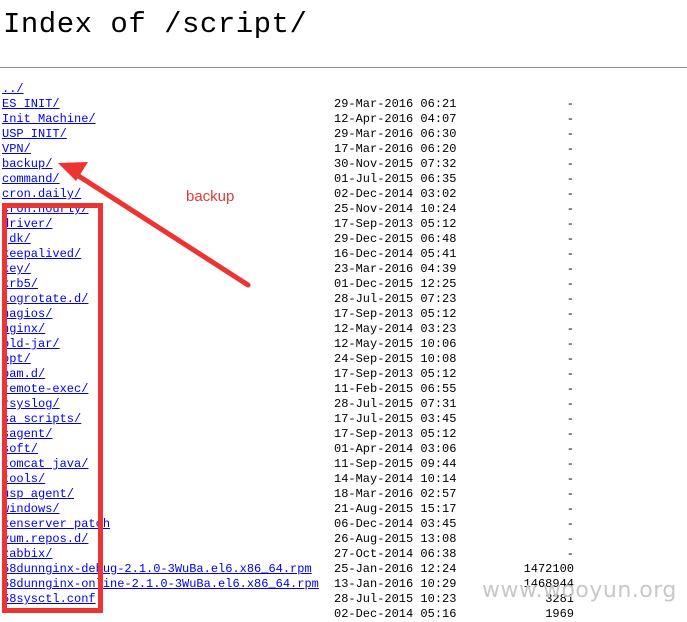 Image resolution: width=687 pixels, height=622 pixels. Describe the element at coordinates (16, 359) in the screenshot. I see `file-link: opt/` at that location.